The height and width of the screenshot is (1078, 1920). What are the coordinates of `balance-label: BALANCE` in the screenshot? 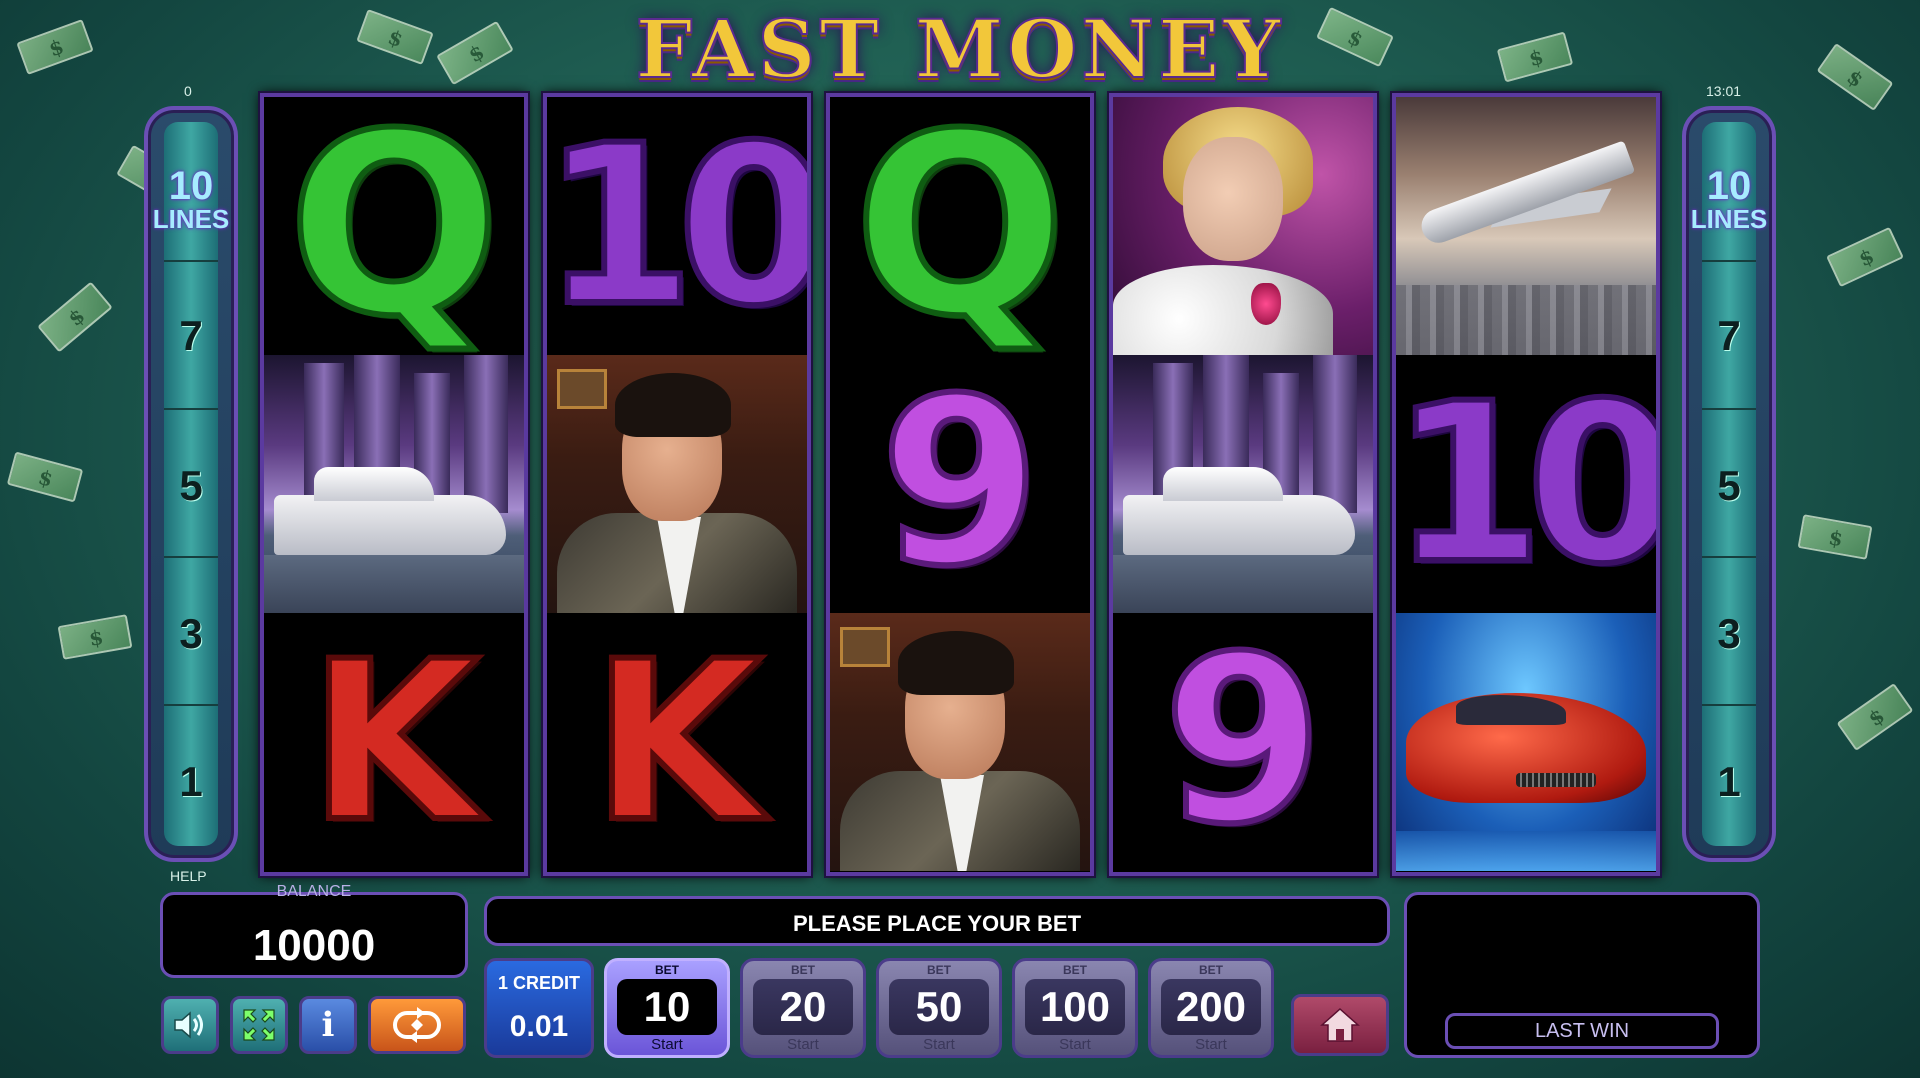 It's located at (314, 891).